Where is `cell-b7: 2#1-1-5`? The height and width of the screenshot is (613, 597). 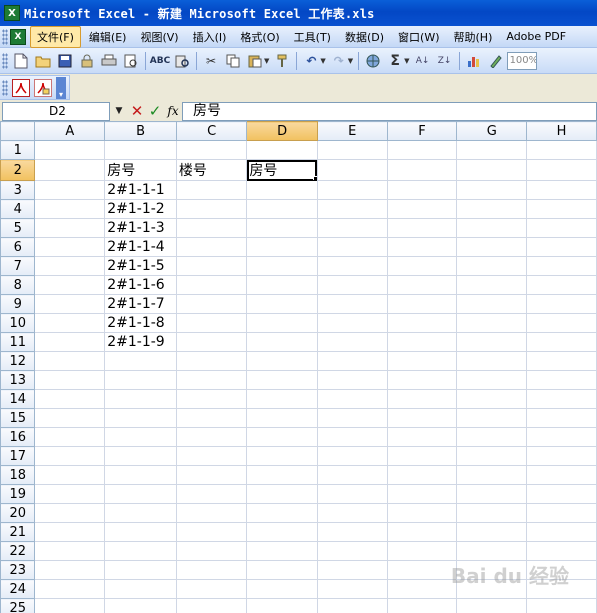
cell-b7: 2#1-1-5 is located at coordinates (140, 266).